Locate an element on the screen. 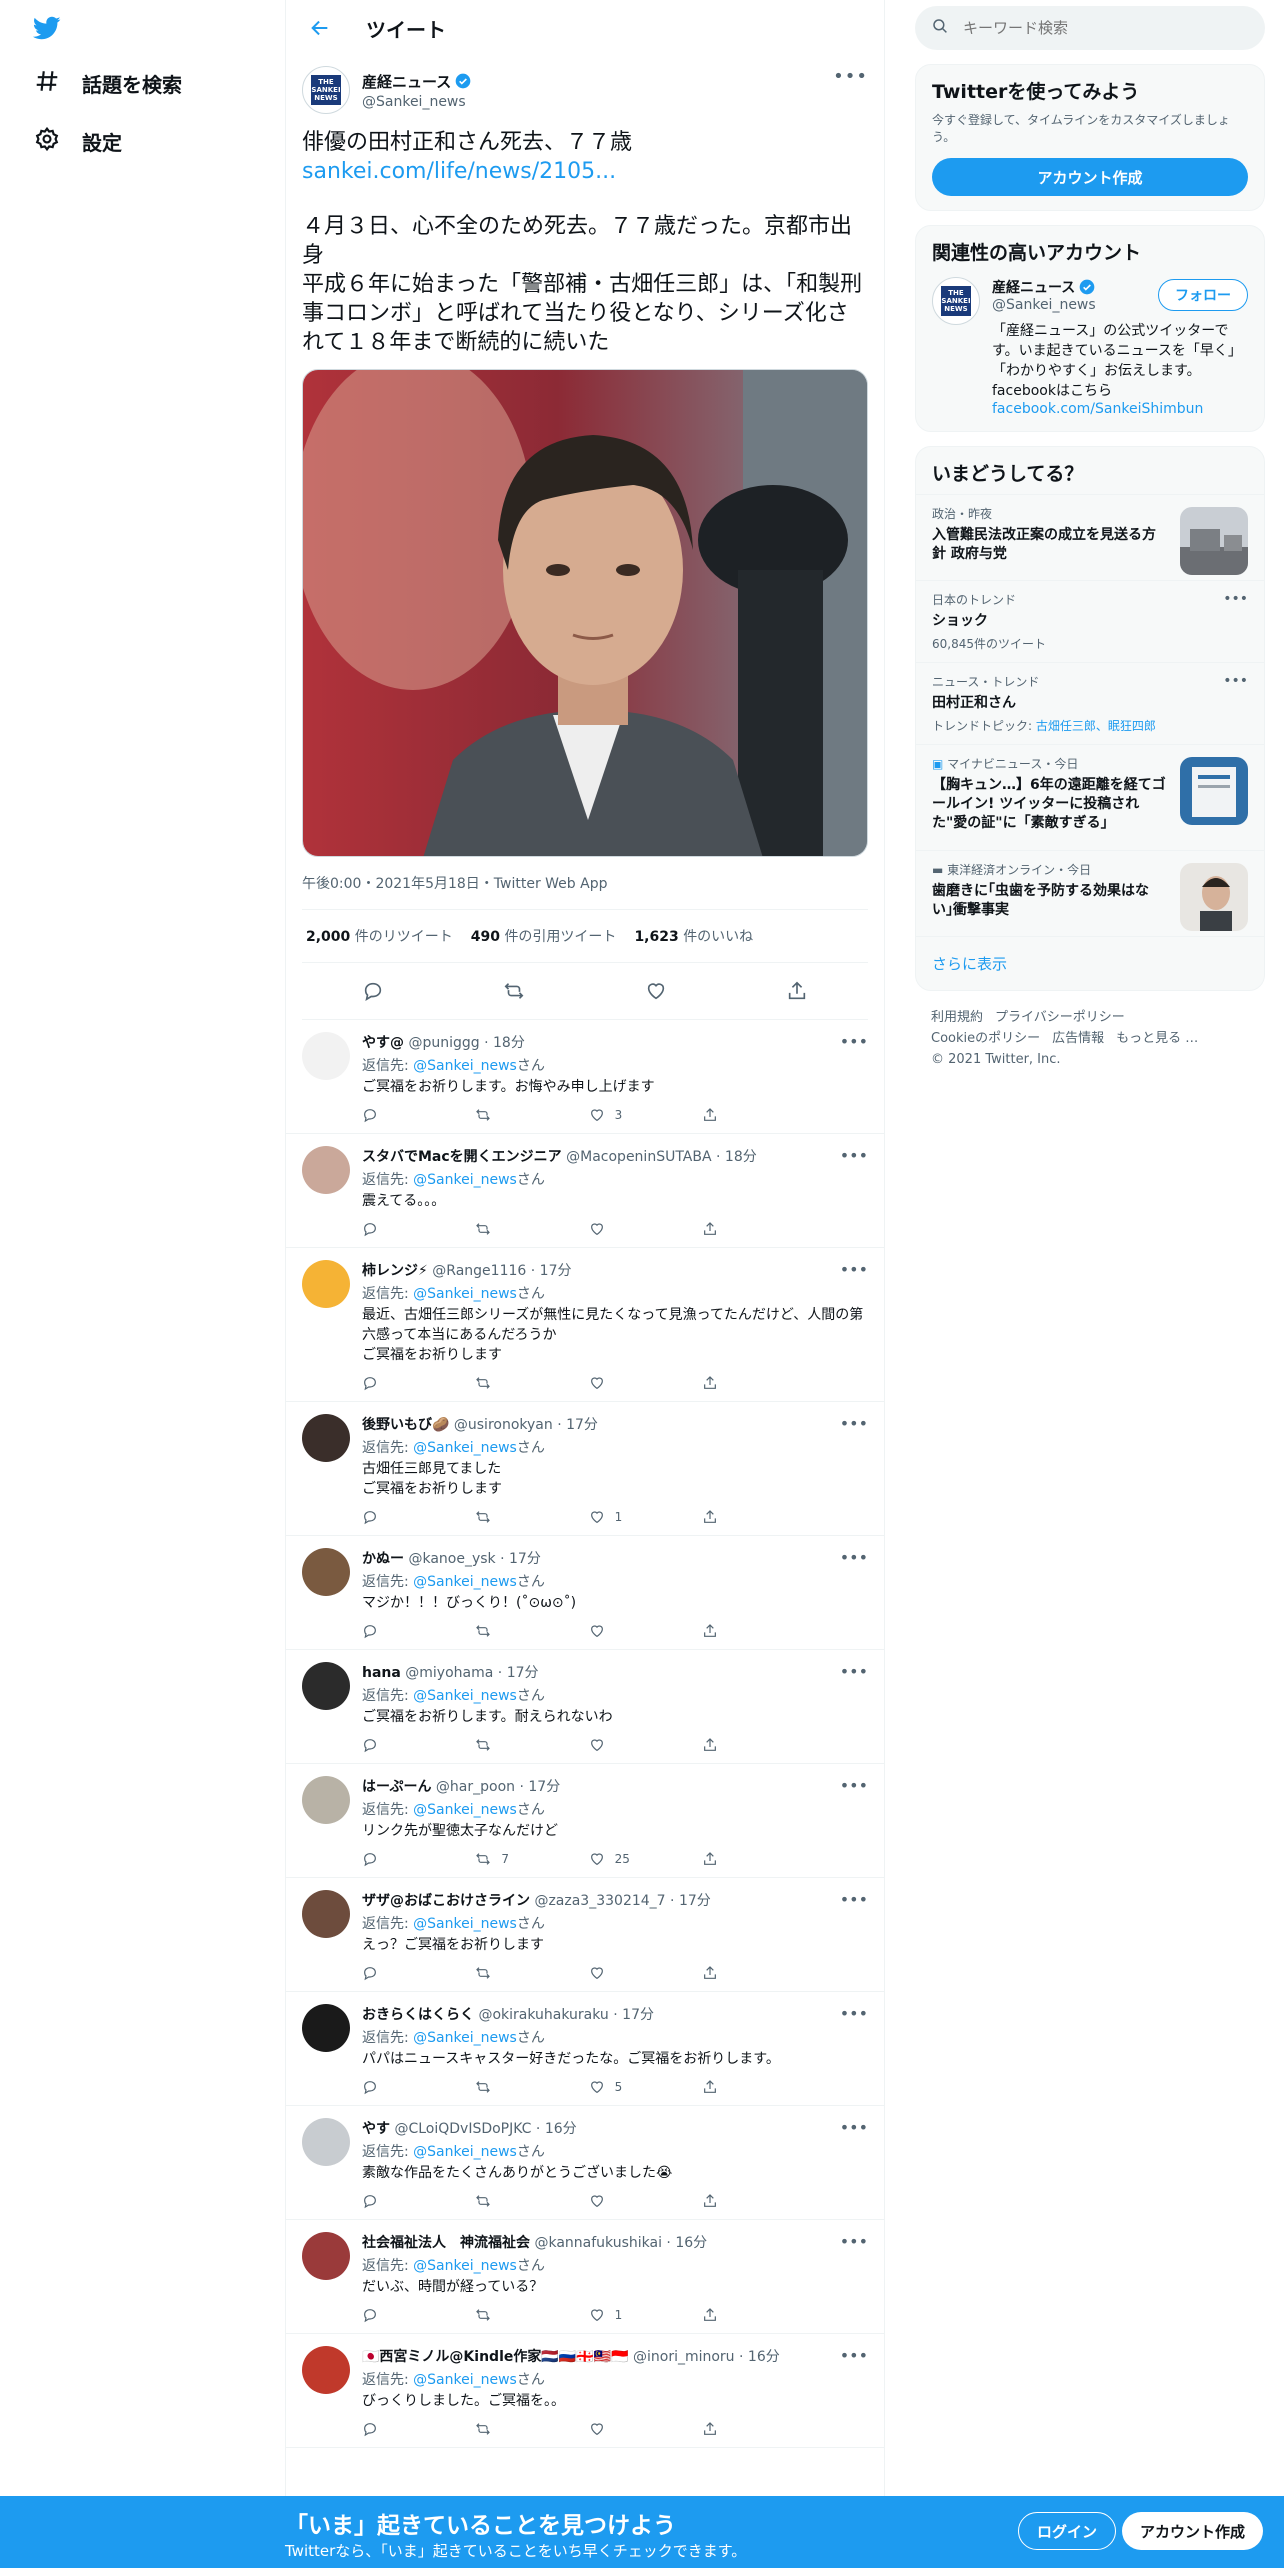 The image size is (1284, 2568). reply-icon is located at coordinates (373, 991).